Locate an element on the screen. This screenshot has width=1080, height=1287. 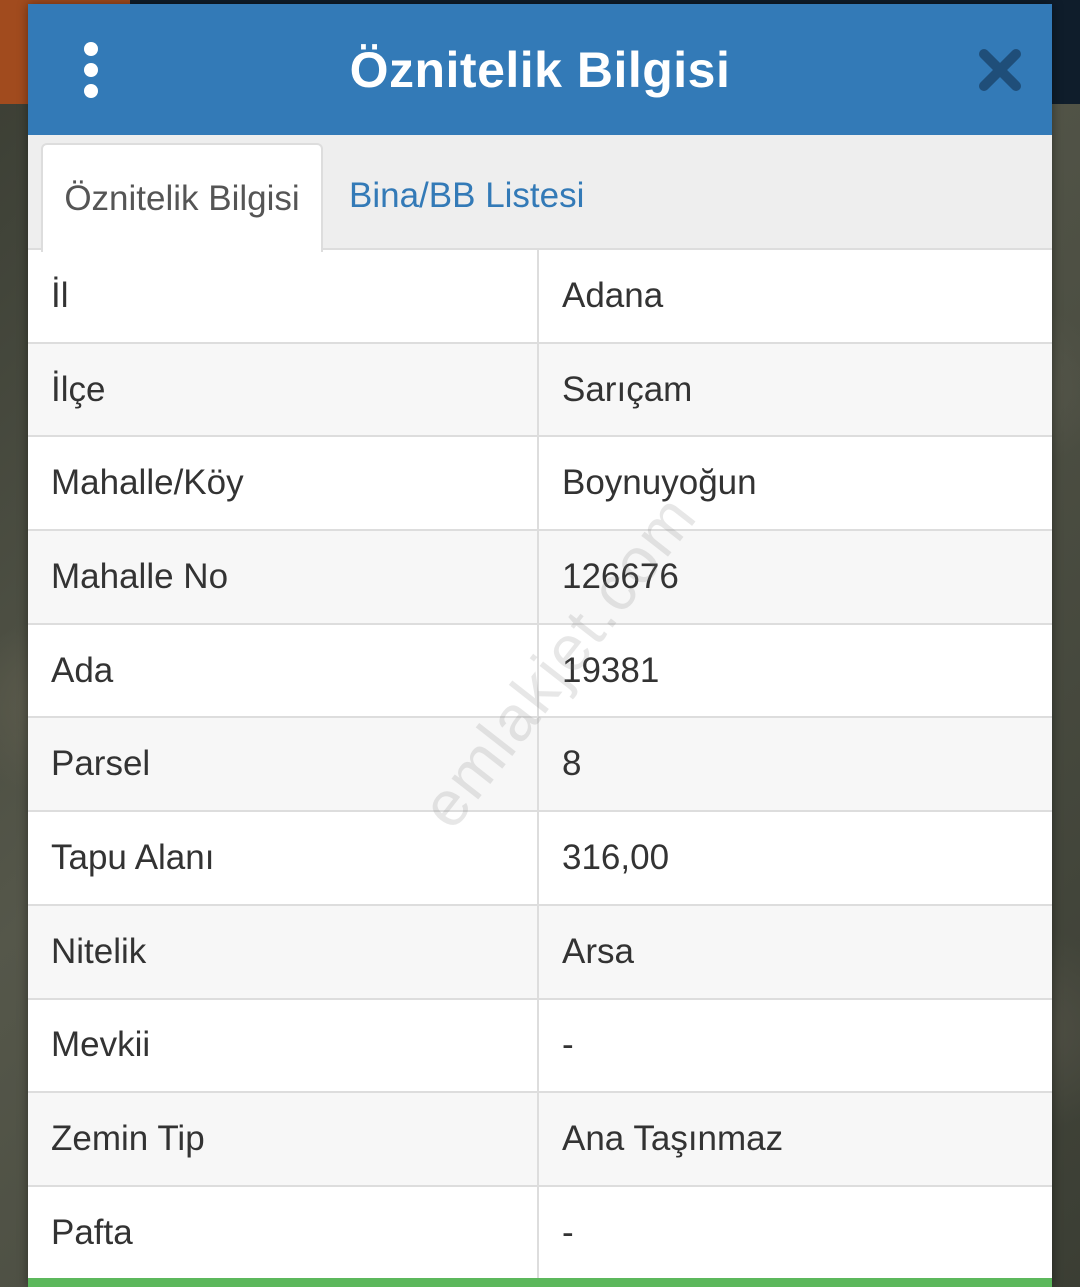
attribute-key: Ada is located at coordinates (283, 671).